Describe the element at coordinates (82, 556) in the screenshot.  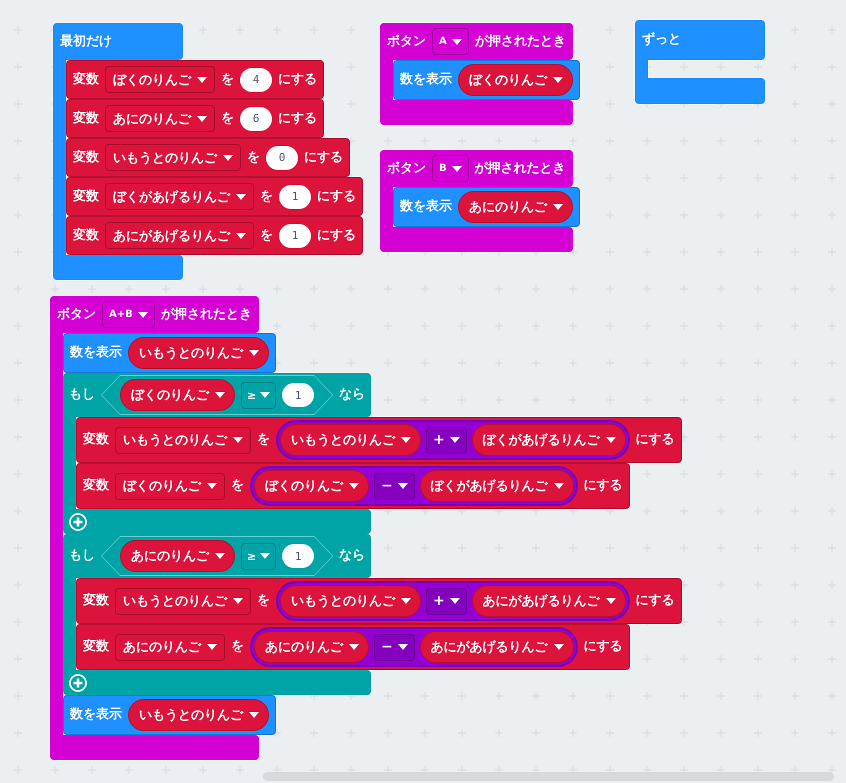
I see `block-label: もし` at that location.